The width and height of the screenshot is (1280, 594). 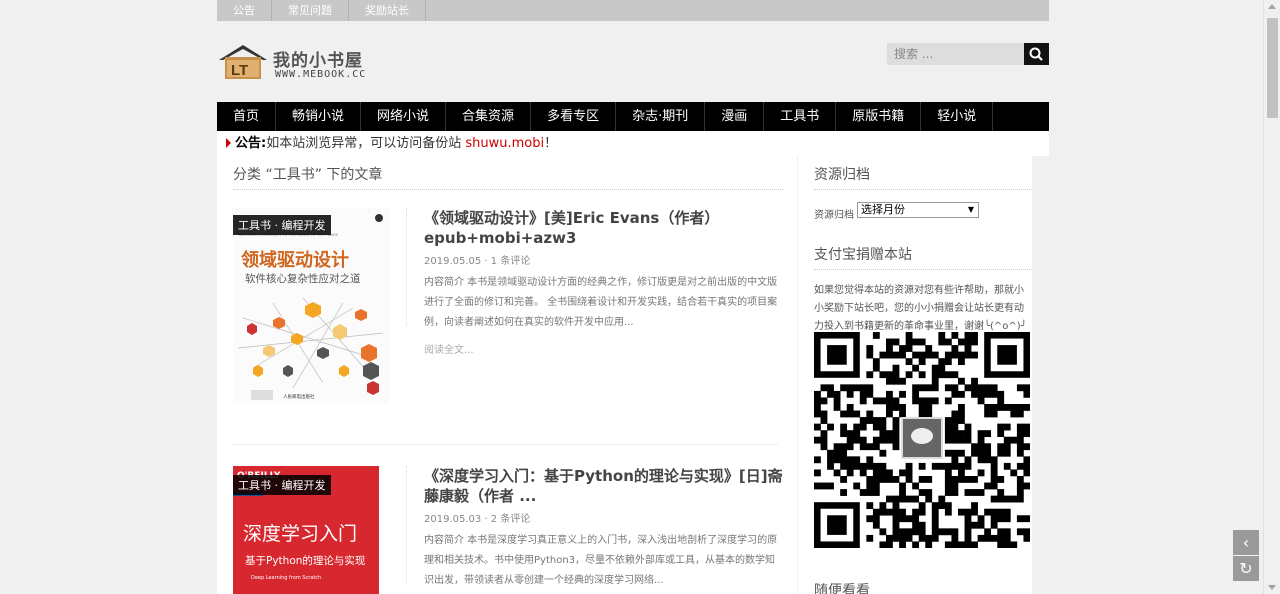 I want to click on nav-item-comic: 漫画, so click(x=735, y=116).